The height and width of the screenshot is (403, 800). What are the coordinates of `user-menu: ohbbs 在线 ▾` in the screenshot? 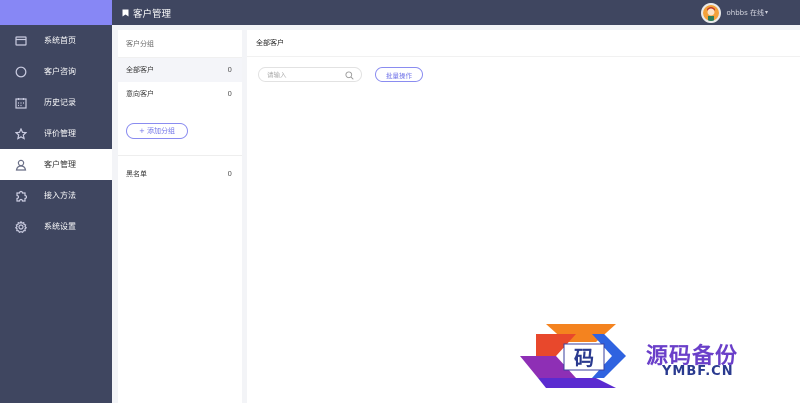 It's located at (734, 12).